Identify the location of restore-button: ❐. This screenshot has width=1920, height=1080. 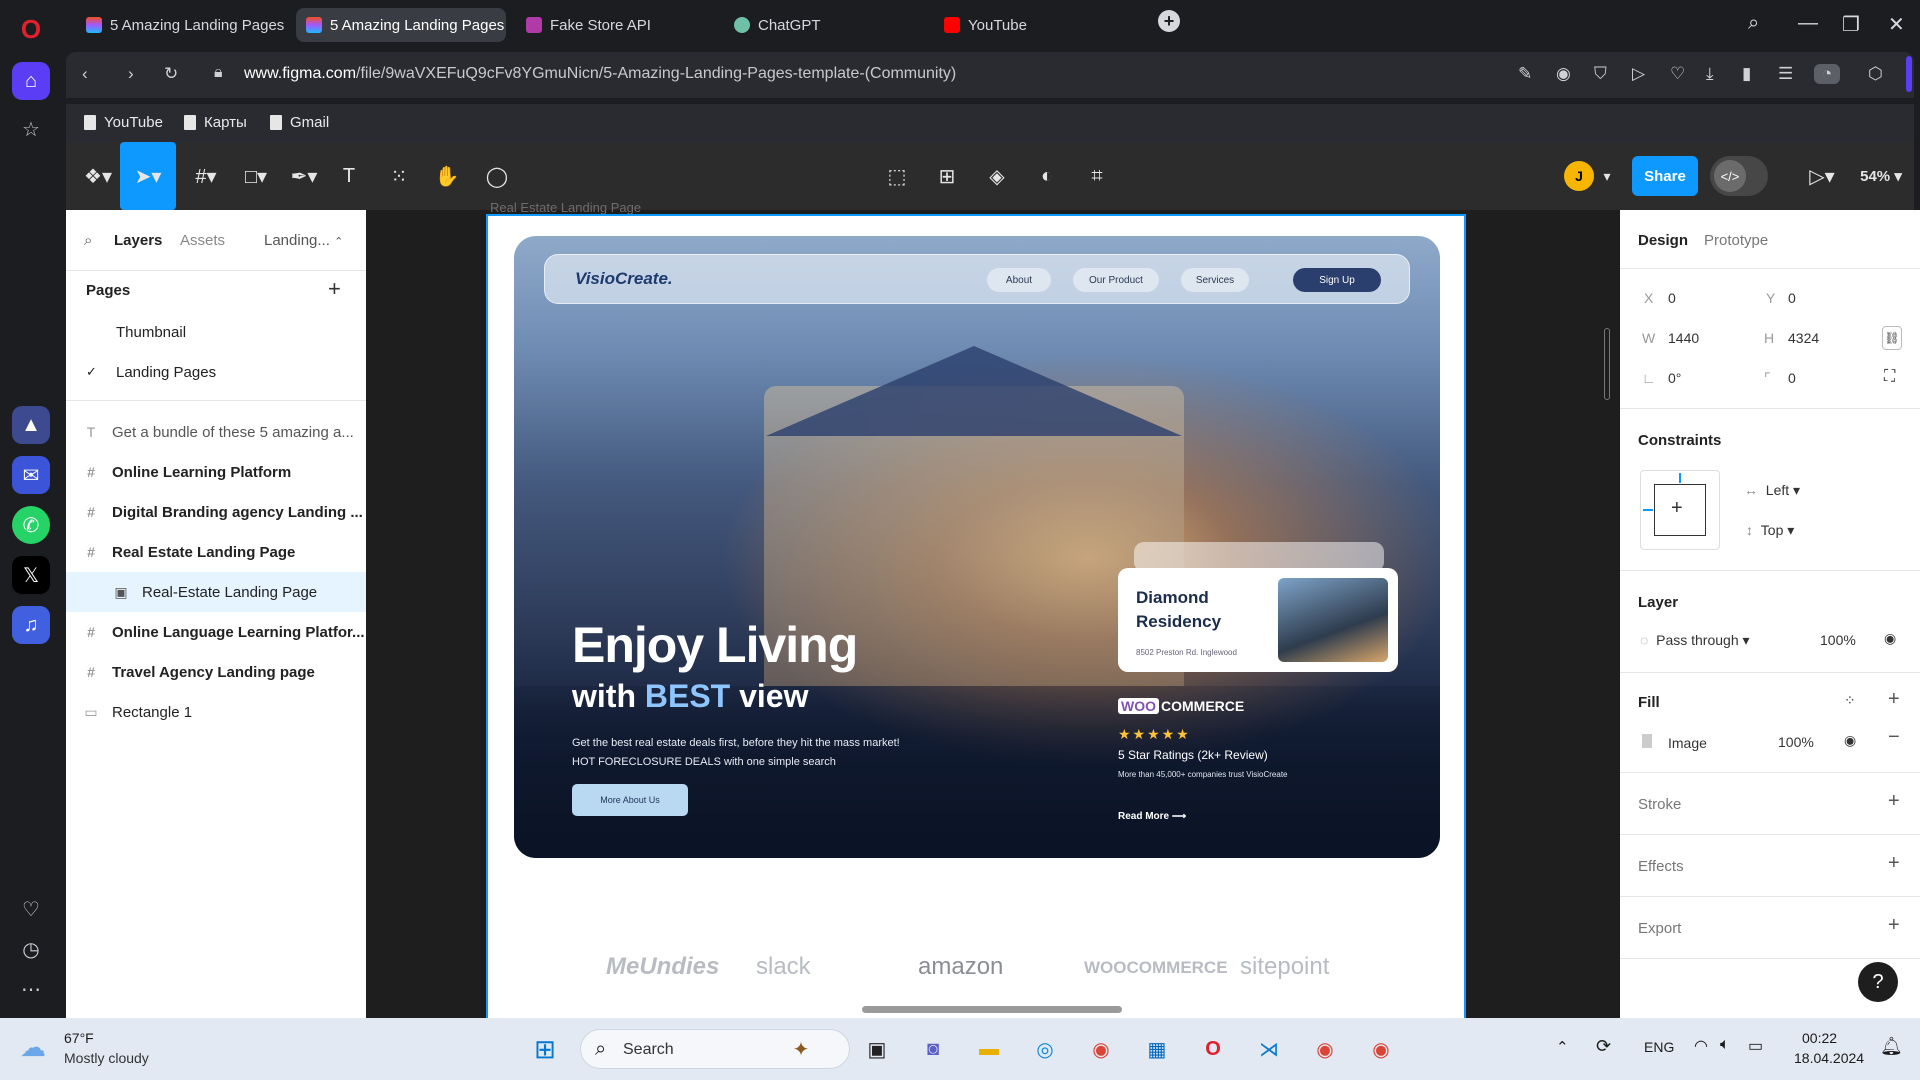
(1851, 24).